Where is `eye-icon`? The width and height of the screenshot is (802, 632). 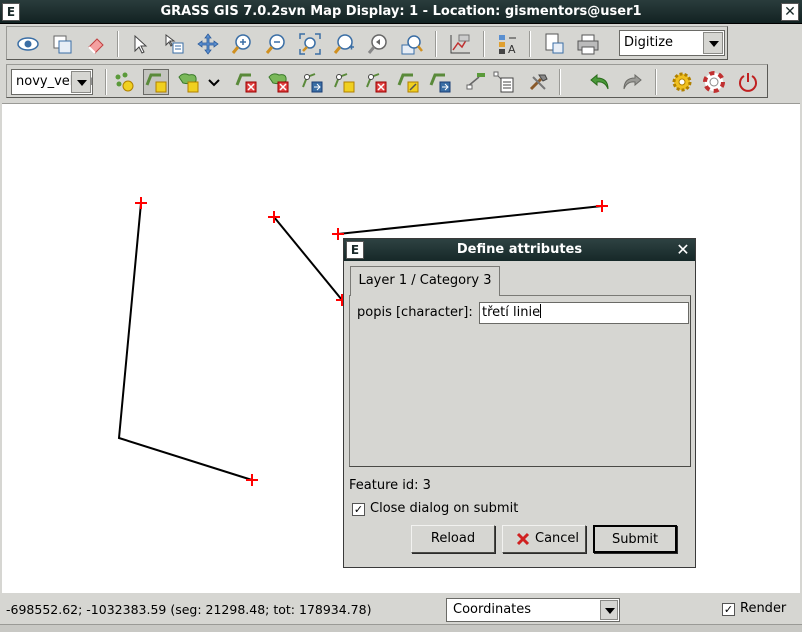 eye-icon is located at coordinates (28, 44).